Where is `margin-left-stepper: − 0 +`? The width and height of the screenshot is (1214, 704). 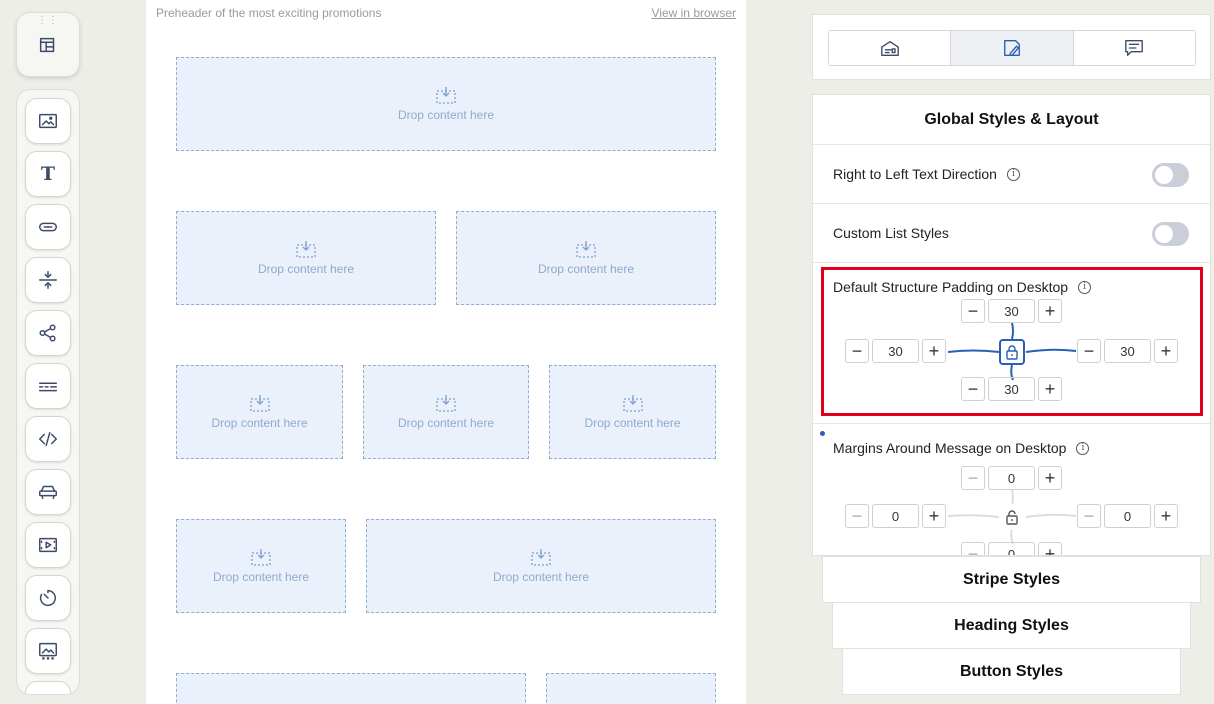
margin-left-stepper: − 0 + is located at coordinates (895, 516).